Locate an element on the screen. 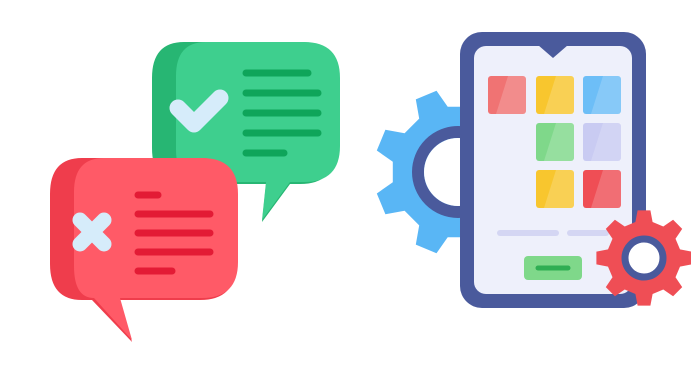  close-icon is located at coordinates (92, 232).